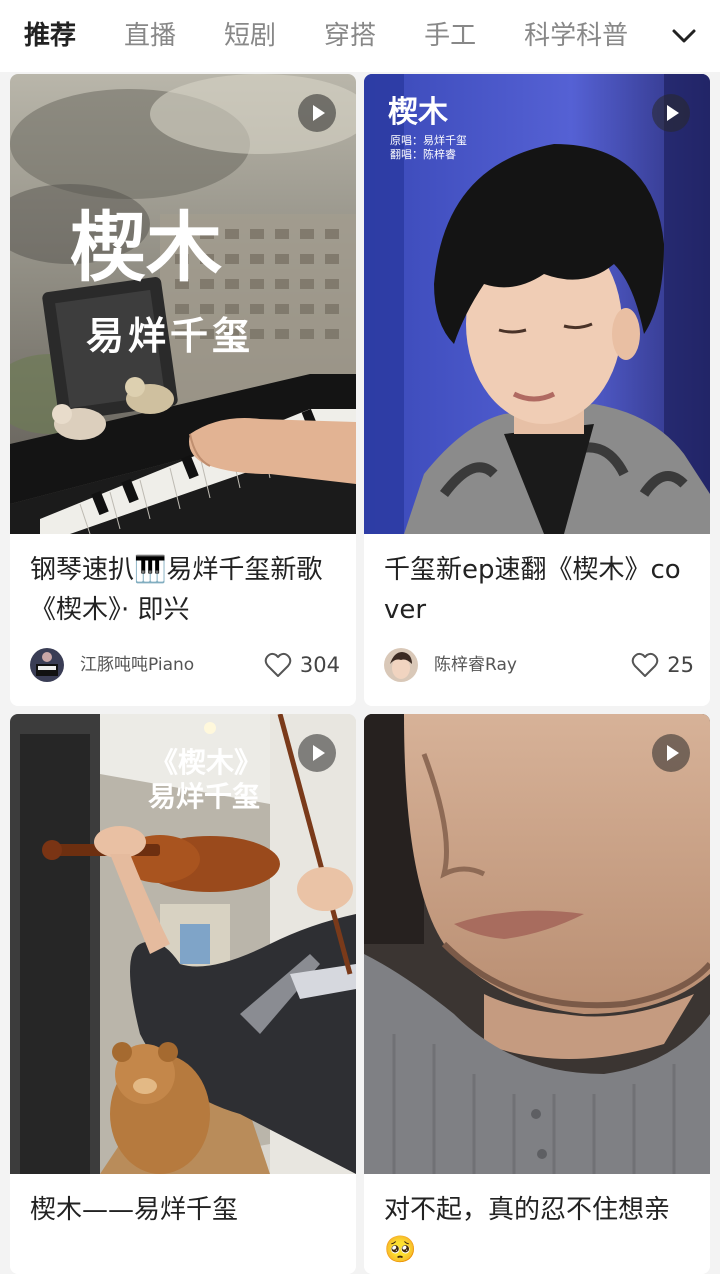 The width and height of the screenshot is (720, 1274). I want to click on card-title: 对不起，真的忍不住想亲🥺, so click(539, 1230).